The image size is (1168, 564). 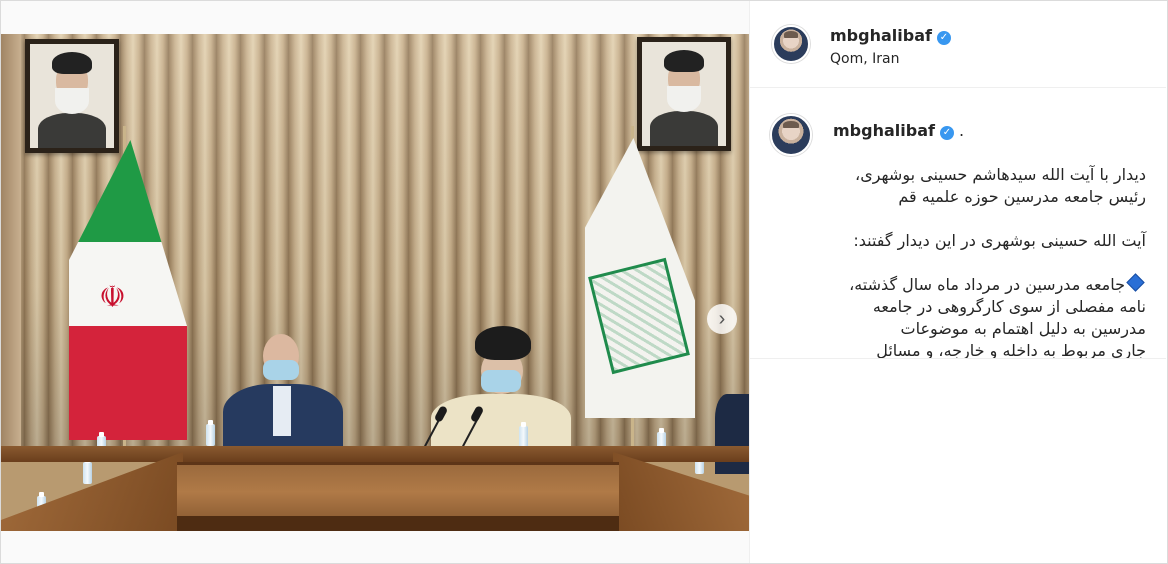 I want to click on caption-line: رئیس جامعه مدرسین حوزه علمیه قم, so click(x=1022, y=196).